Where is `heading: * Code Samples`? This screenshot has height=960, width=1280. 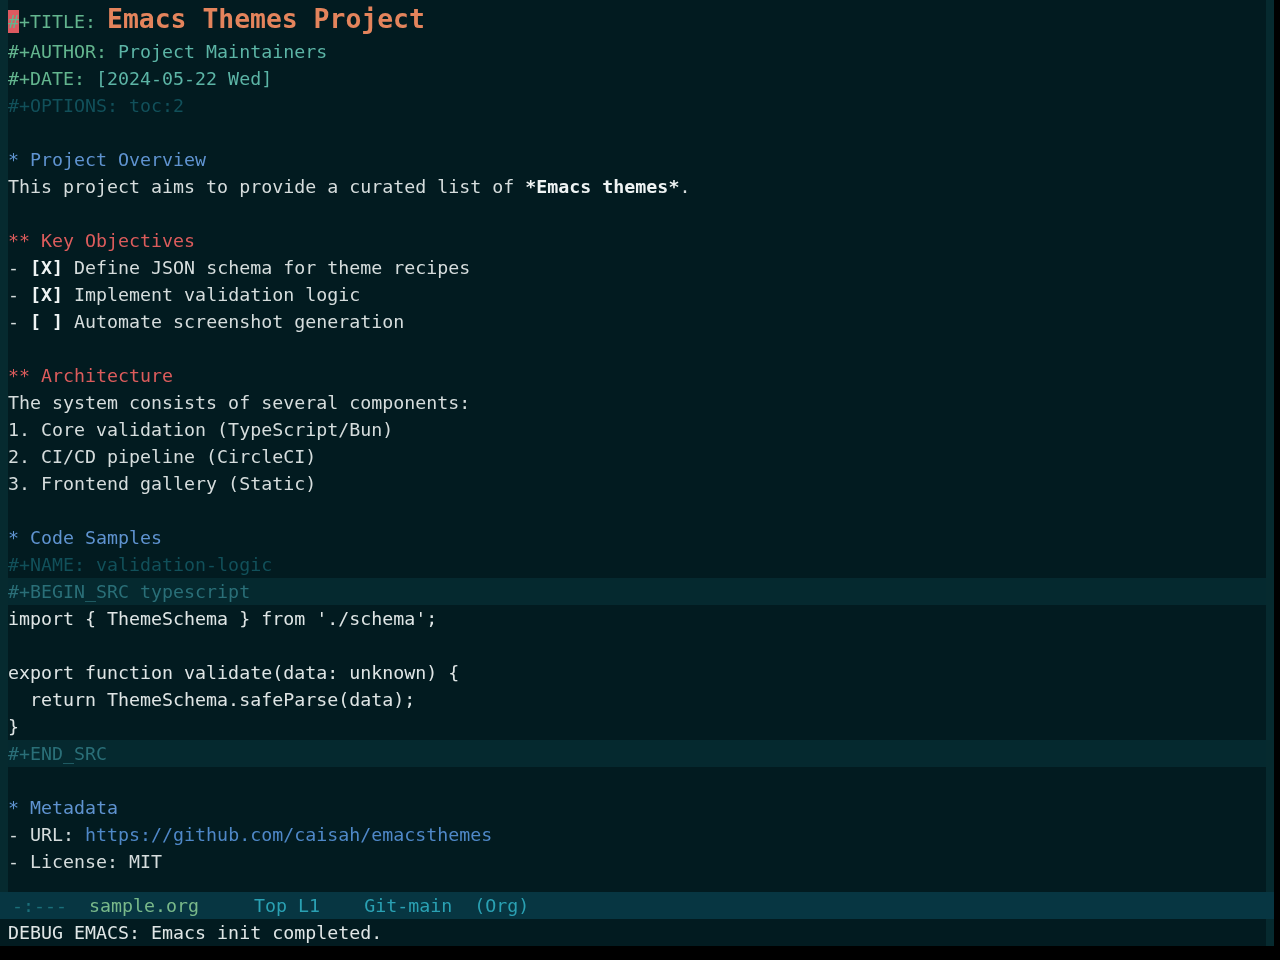 heading: * Code Samples is located at coordinates (86, 538).